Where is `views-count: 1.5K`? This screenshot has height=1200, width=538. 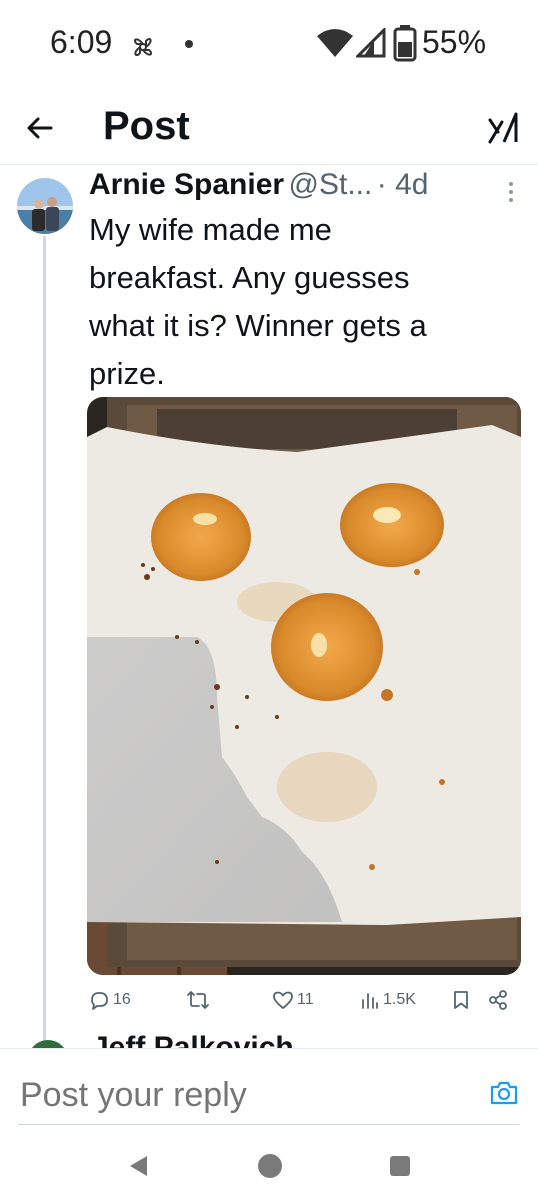 views-count: 1.5K is located at coordinates (399, 999).